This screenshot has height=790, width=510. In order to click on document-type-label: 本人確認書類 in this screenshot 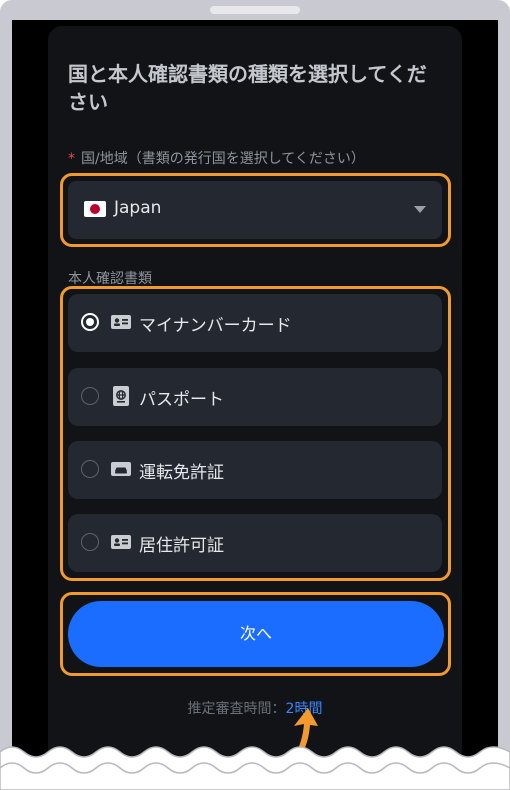, I will do `click(110, 279)`.